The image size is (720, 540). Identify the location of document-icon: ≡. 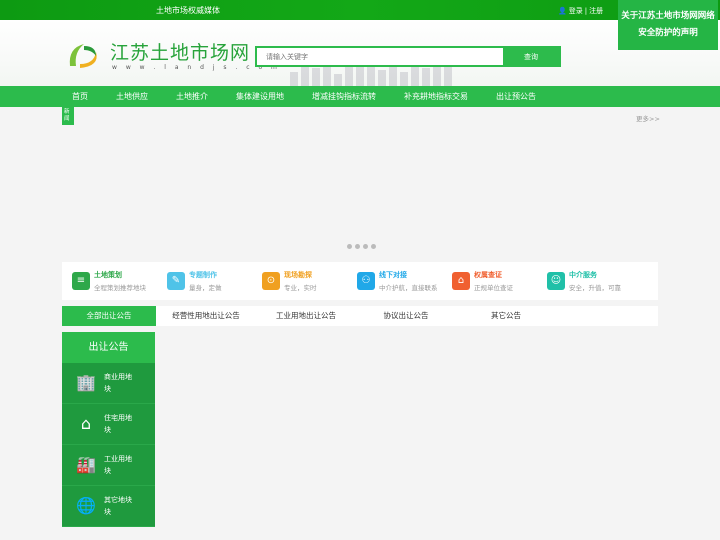
(81, 281).